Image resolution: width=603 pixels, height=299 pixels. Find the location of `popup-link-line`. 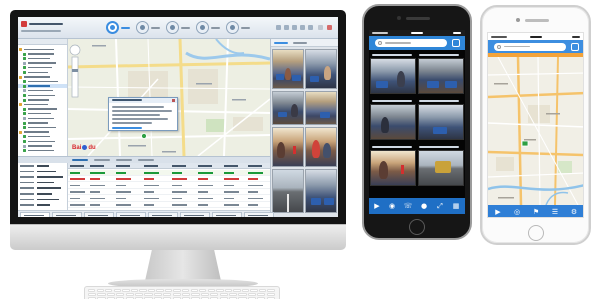

popup-link-line is located at coordinates (127, 128).